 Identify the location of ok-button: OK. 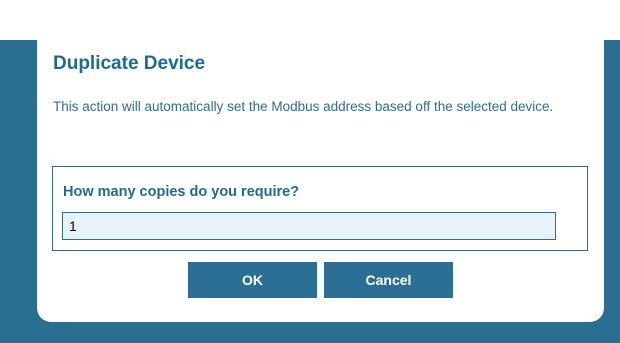
(252, 280).